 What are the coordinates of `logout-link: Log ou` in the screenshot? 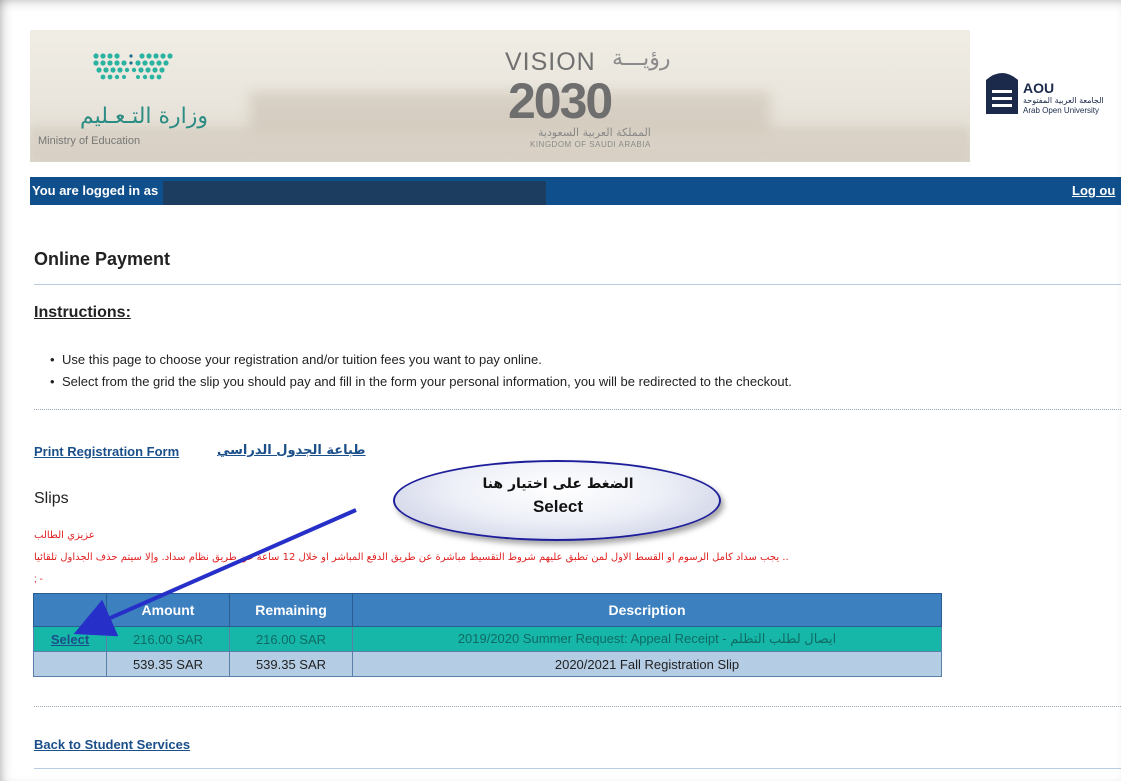 It's located at (1093, 190).